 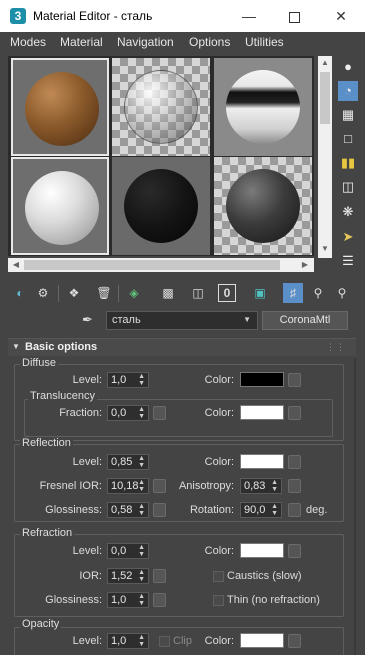 I want to click on close-button: ✕, so click(x=341, y=16).